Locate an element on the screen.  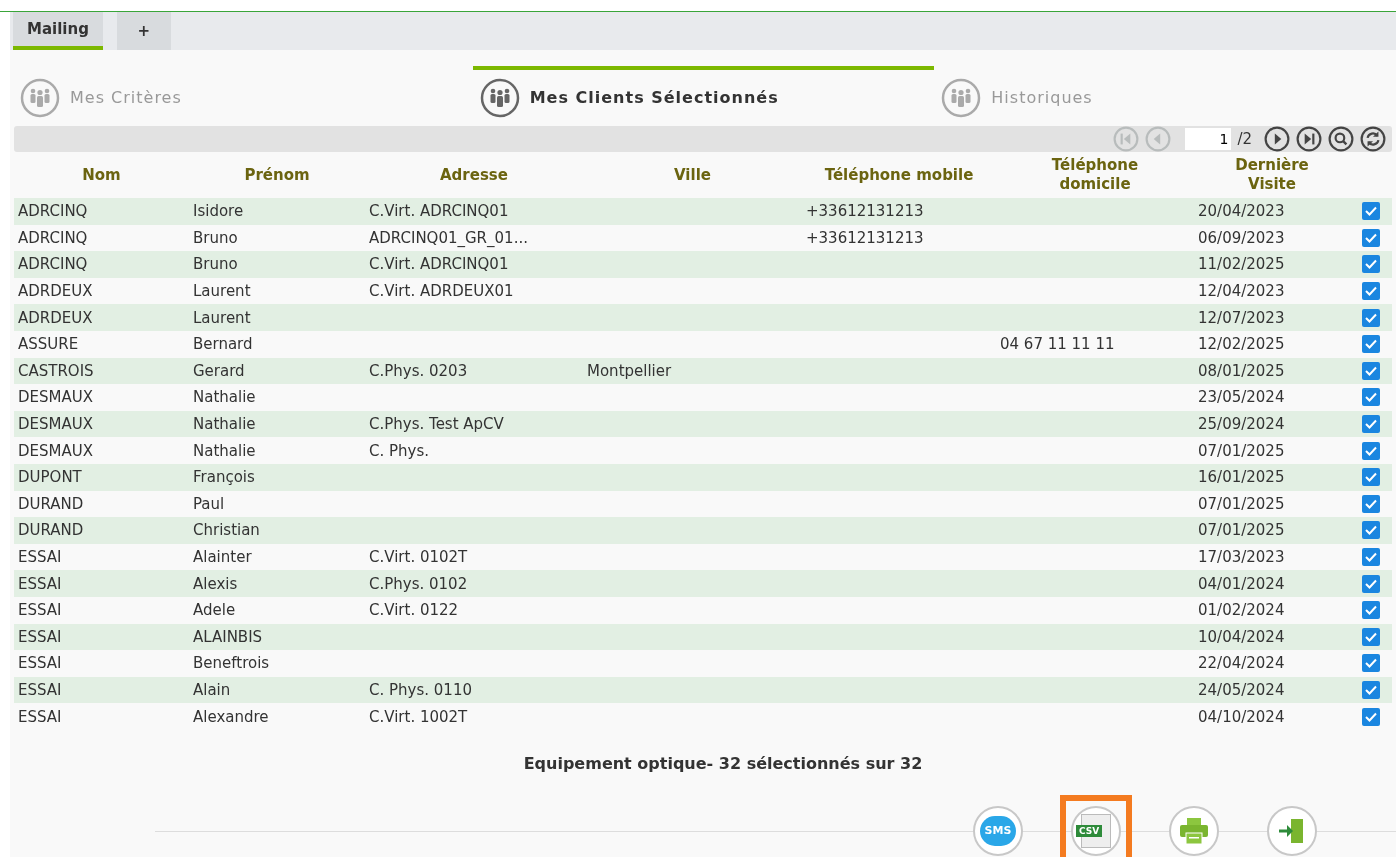
table-cell: C.Virt. ADRDEUX01 is located at coordinates (441, 291).